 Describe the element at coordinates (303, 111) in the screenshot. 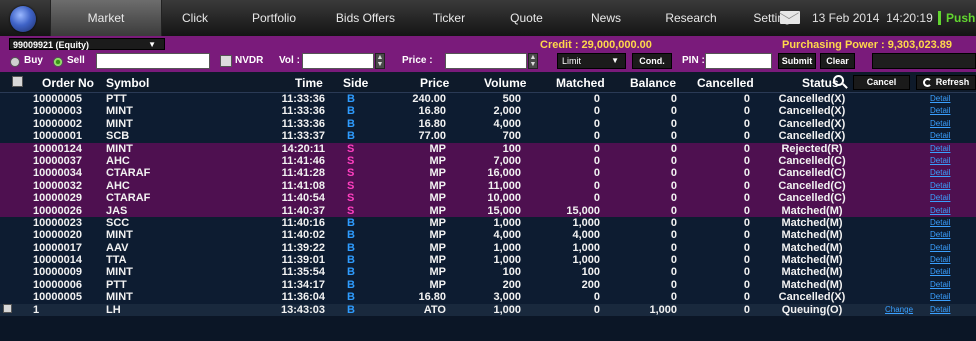

I see `cell-time: 11:33:36` at that location.